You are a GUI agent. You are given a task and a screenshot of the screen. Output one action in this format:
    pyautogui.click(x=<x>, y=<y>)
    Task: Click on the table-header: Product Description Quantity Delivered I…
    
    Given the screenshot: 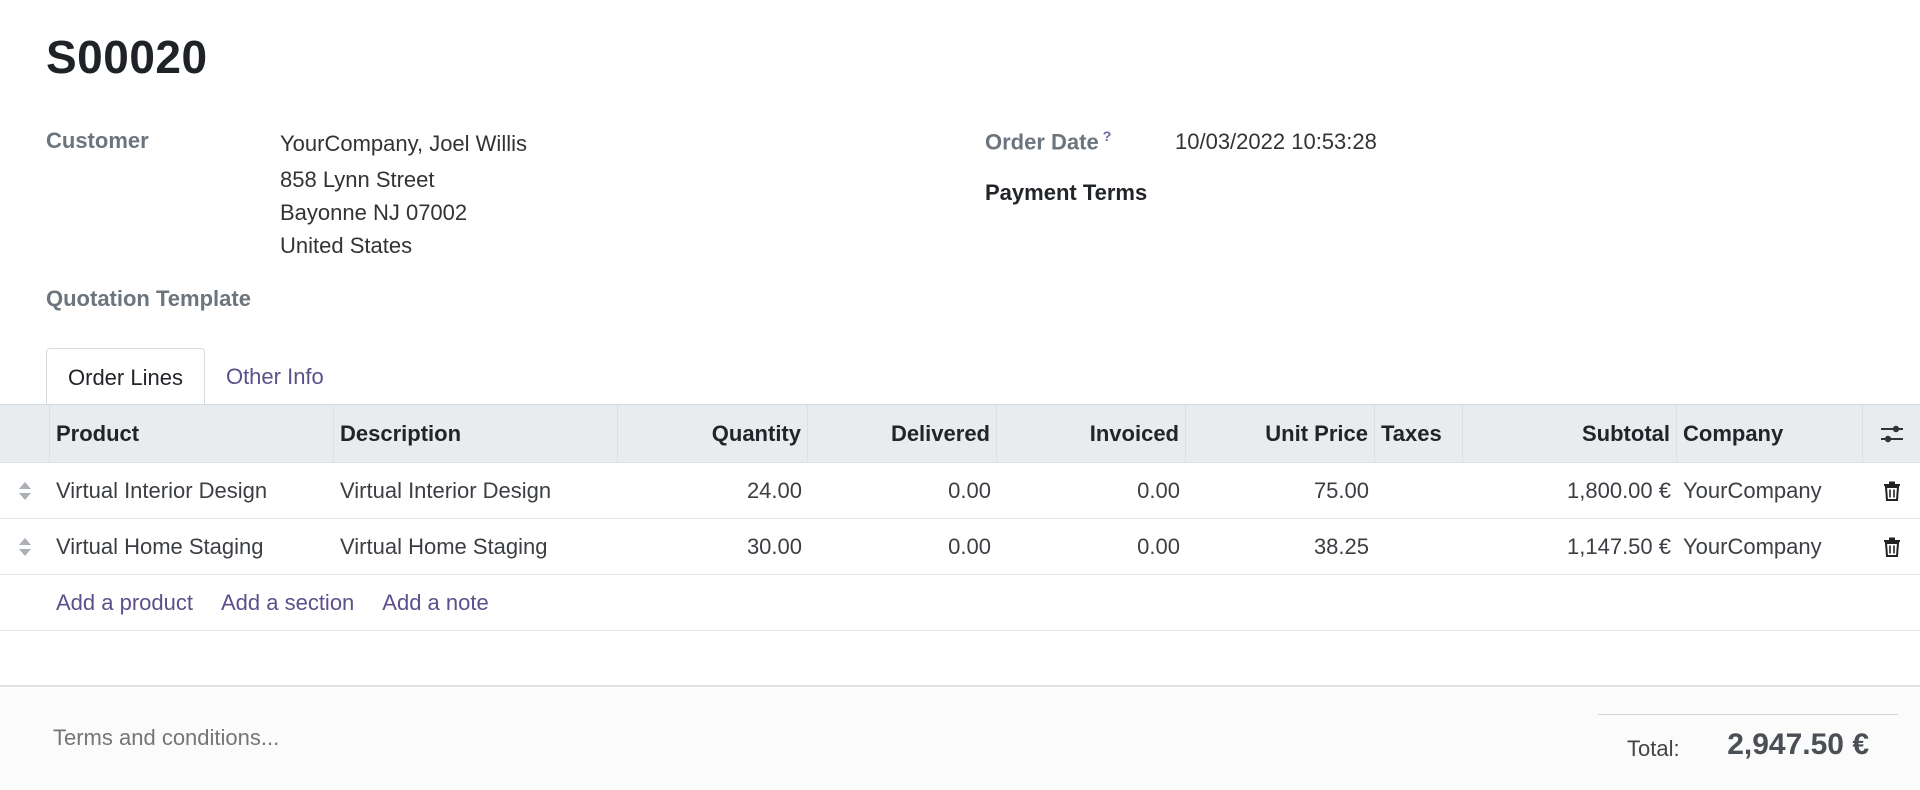 What is the action you would take?
    pyautogui.click(x=960, y=434)
    